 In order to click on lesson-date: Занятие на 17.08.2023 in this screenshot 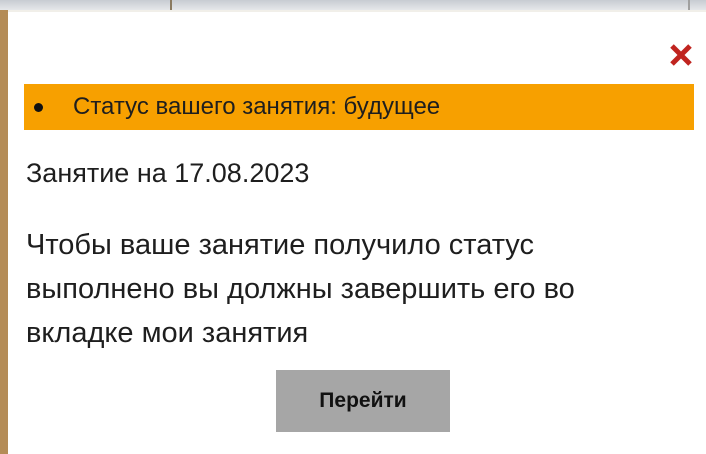, I will do `click(168, 173)`.